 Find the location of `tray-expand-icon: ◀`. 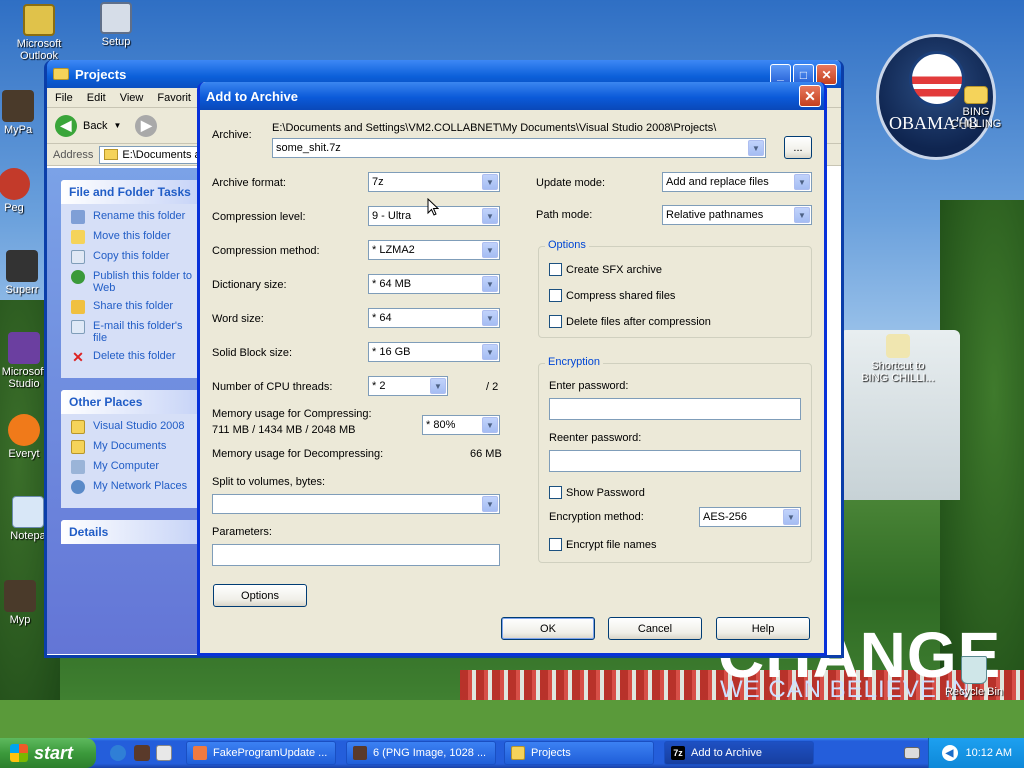

tray-expand-icon: ◀ is located at coordinates (949, 753).